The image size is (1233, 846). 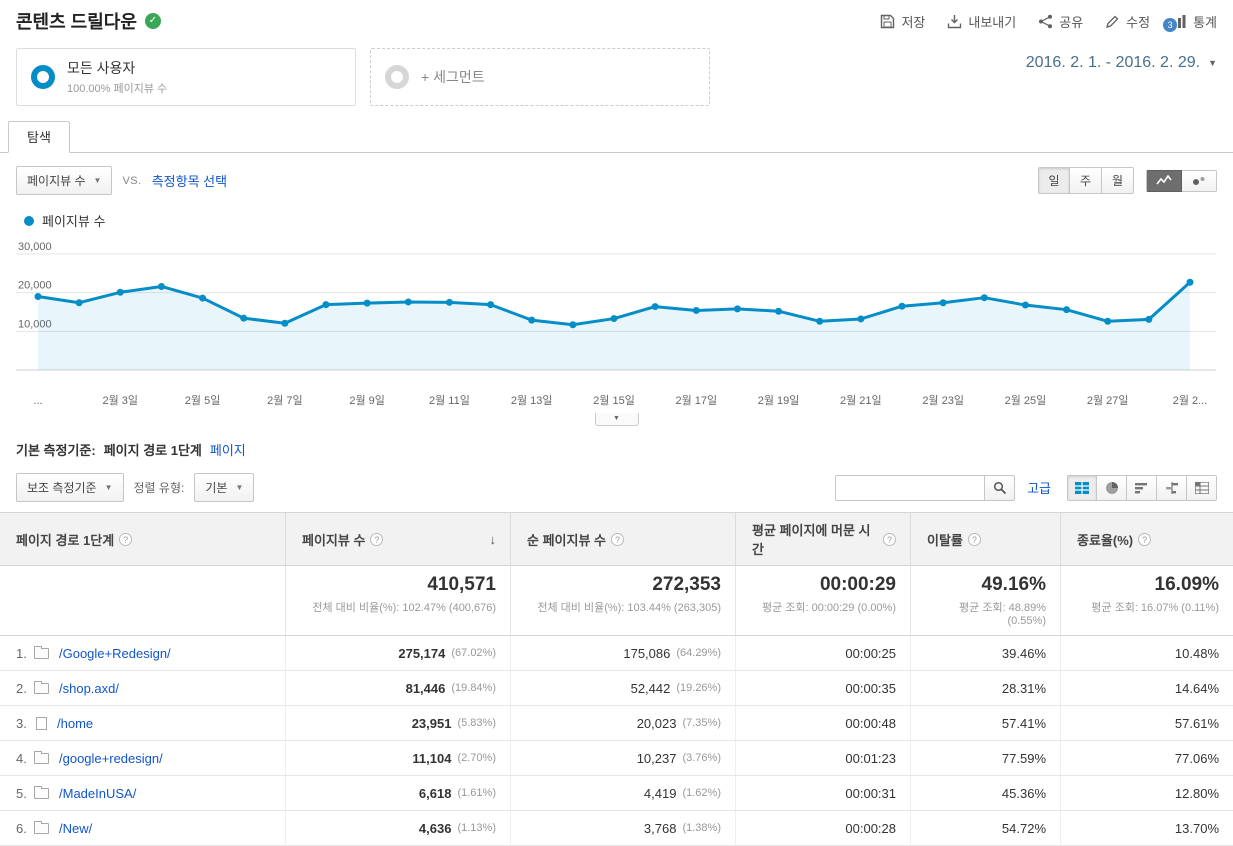 What do you see at coordinates (1190, 22) in the screenshot?
I see `intelligence-button: 3 통계` at bounding box center [1190, 22].